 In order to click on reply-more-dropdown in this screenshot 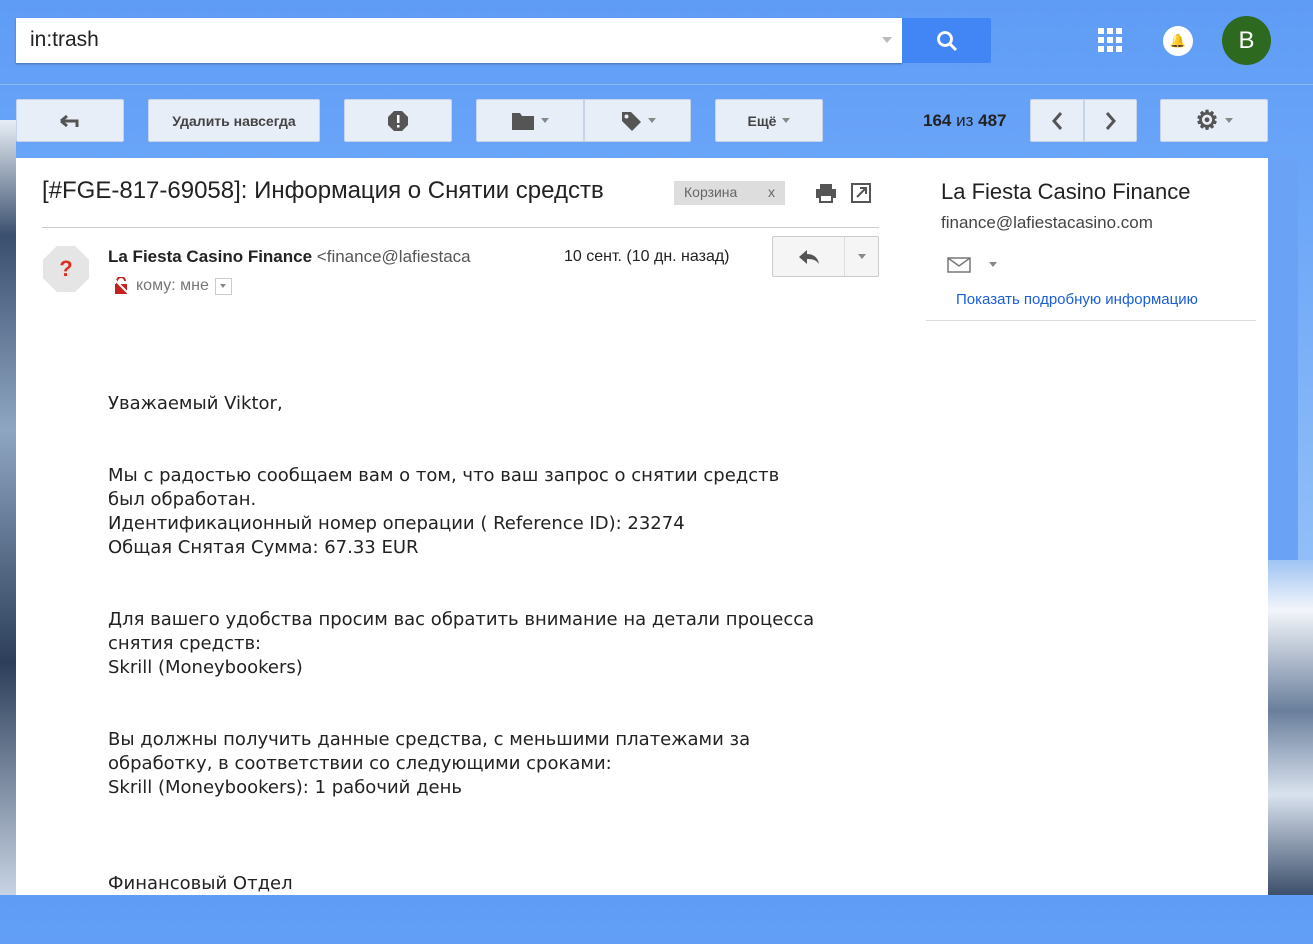, I will do `click(861, 256)`.